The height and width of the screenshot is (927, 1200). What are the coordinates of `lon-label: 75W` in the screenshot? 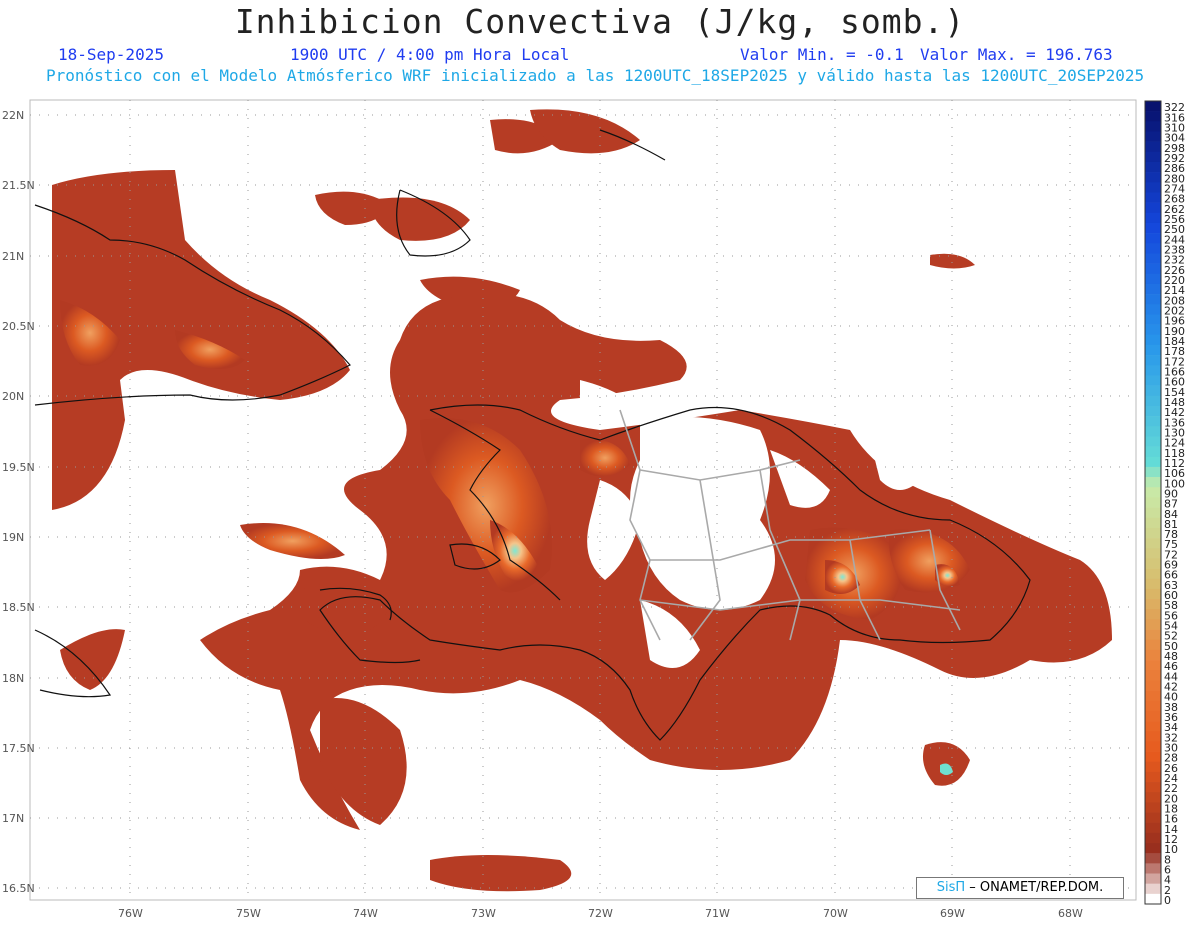 It's located at (248, 913).